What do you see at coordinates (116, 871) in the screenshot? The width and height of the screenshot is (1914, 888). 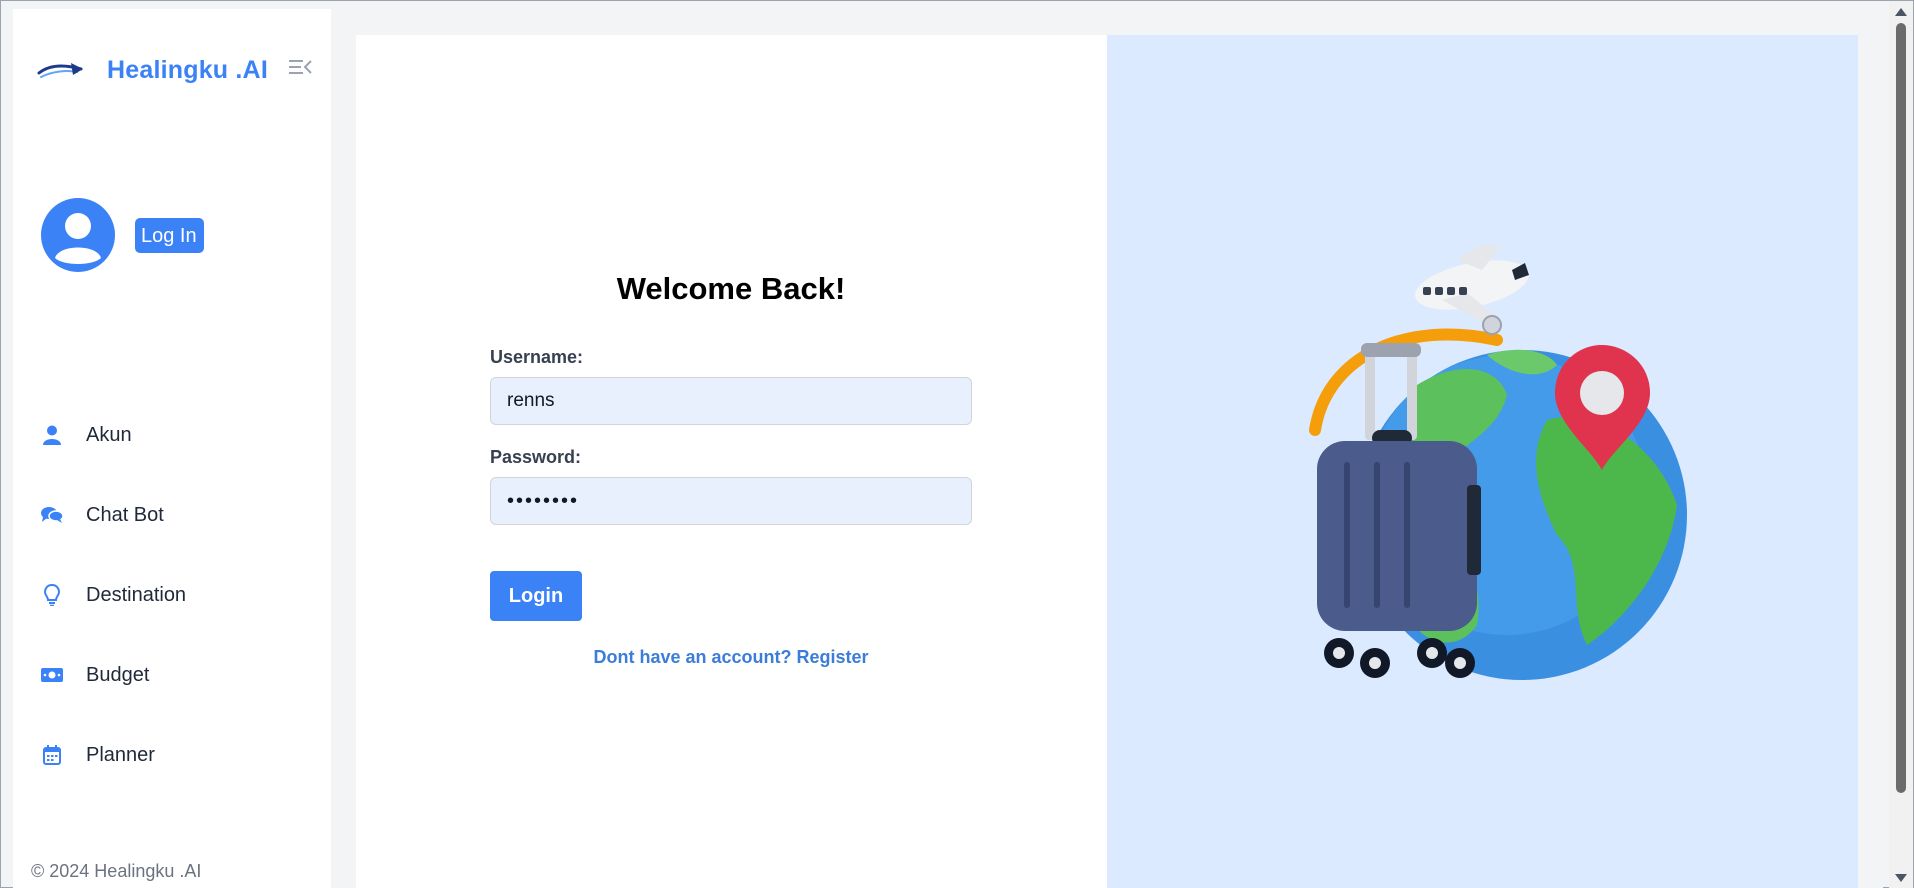 I see `copyright: © 2024 Healingku .AI` at bounding box center [116, 871].